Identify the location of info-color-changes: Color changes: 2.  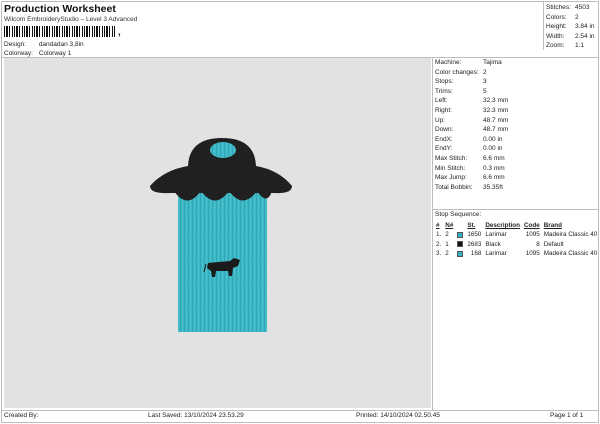
(461, 72).